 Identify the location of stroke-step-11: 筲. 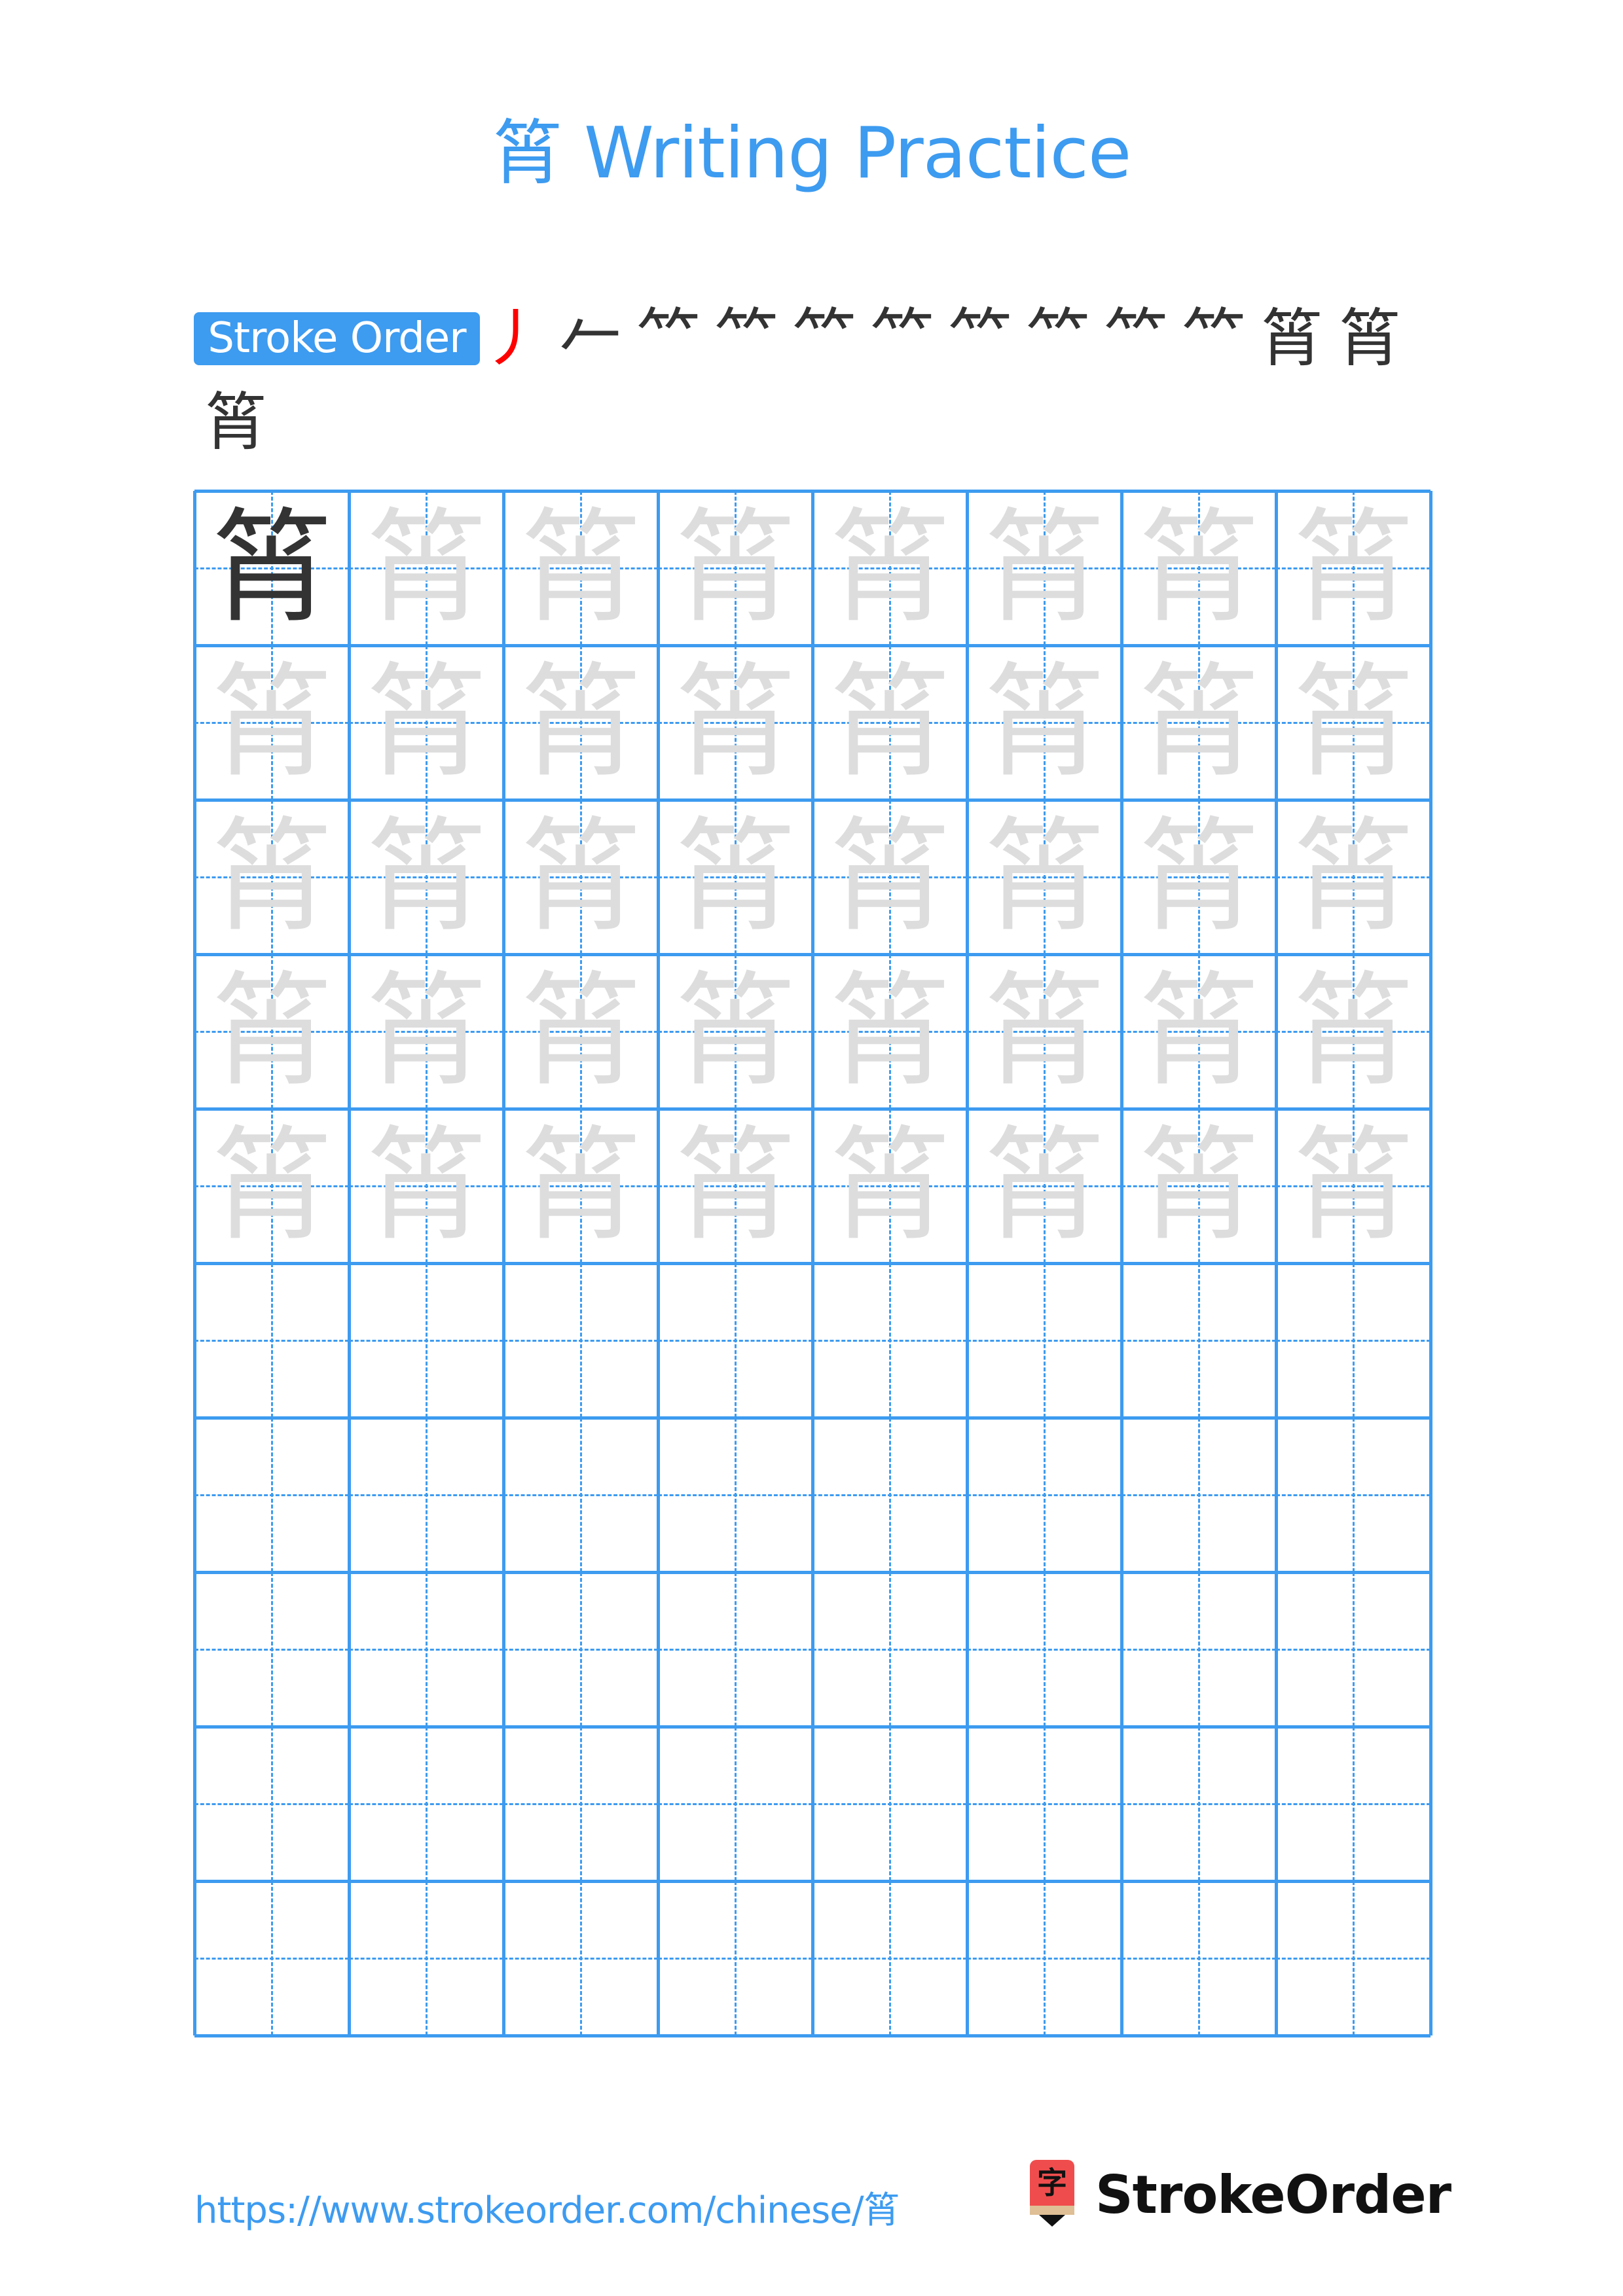
(1291, 338).